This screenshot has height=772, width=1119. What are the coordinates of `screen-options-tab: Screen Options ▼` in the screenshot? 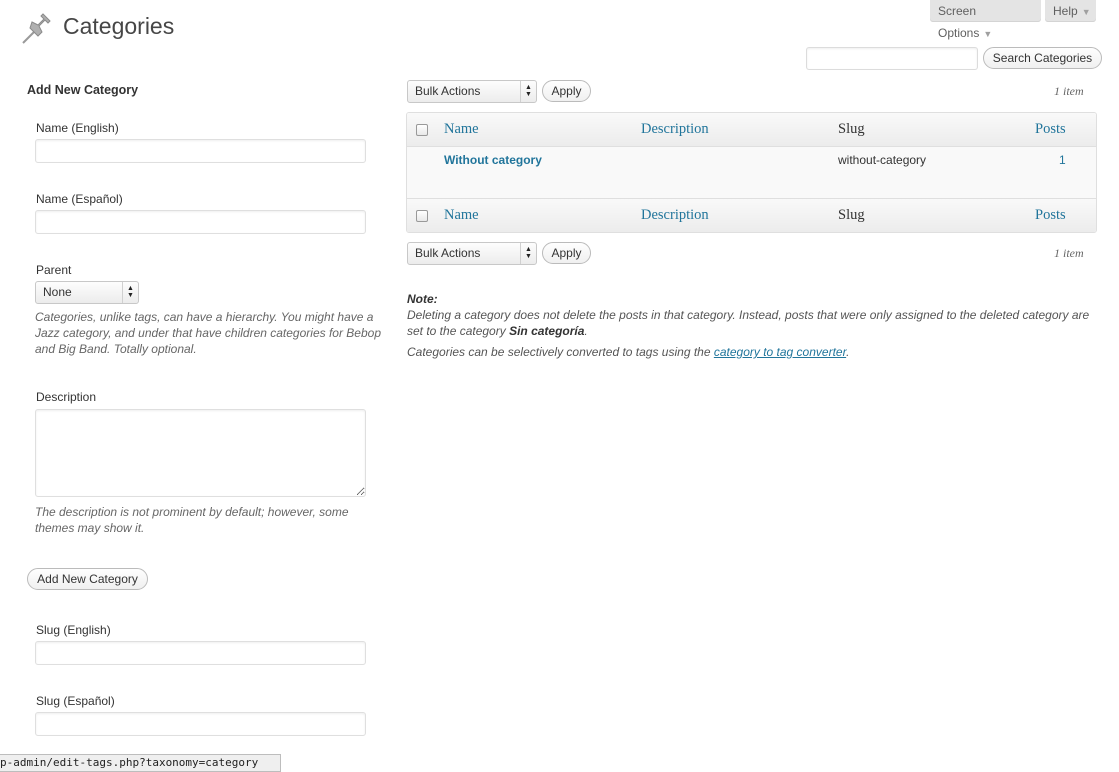 It's located at (985, 20).